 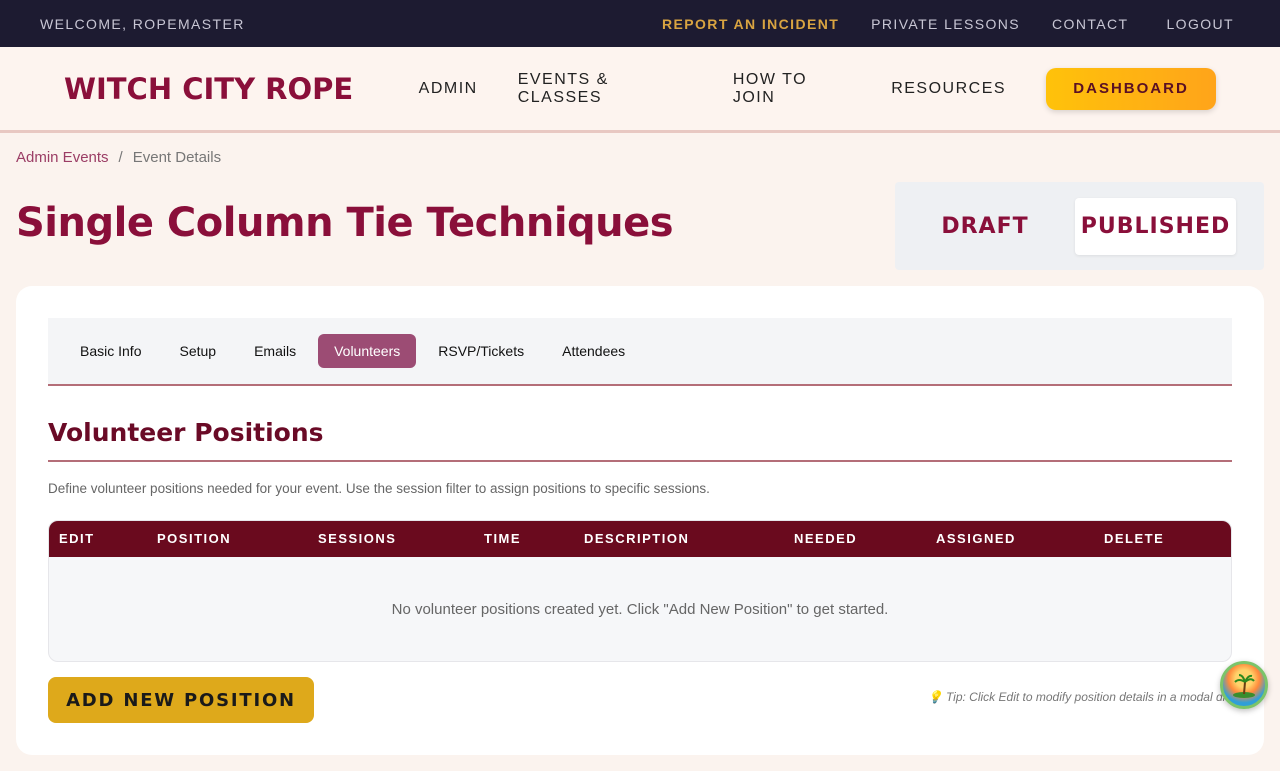 What do you see at coordinates (194, 538) in the screenshot?
I see `column-header-position: POSITION` at bounding box center [194, 538].